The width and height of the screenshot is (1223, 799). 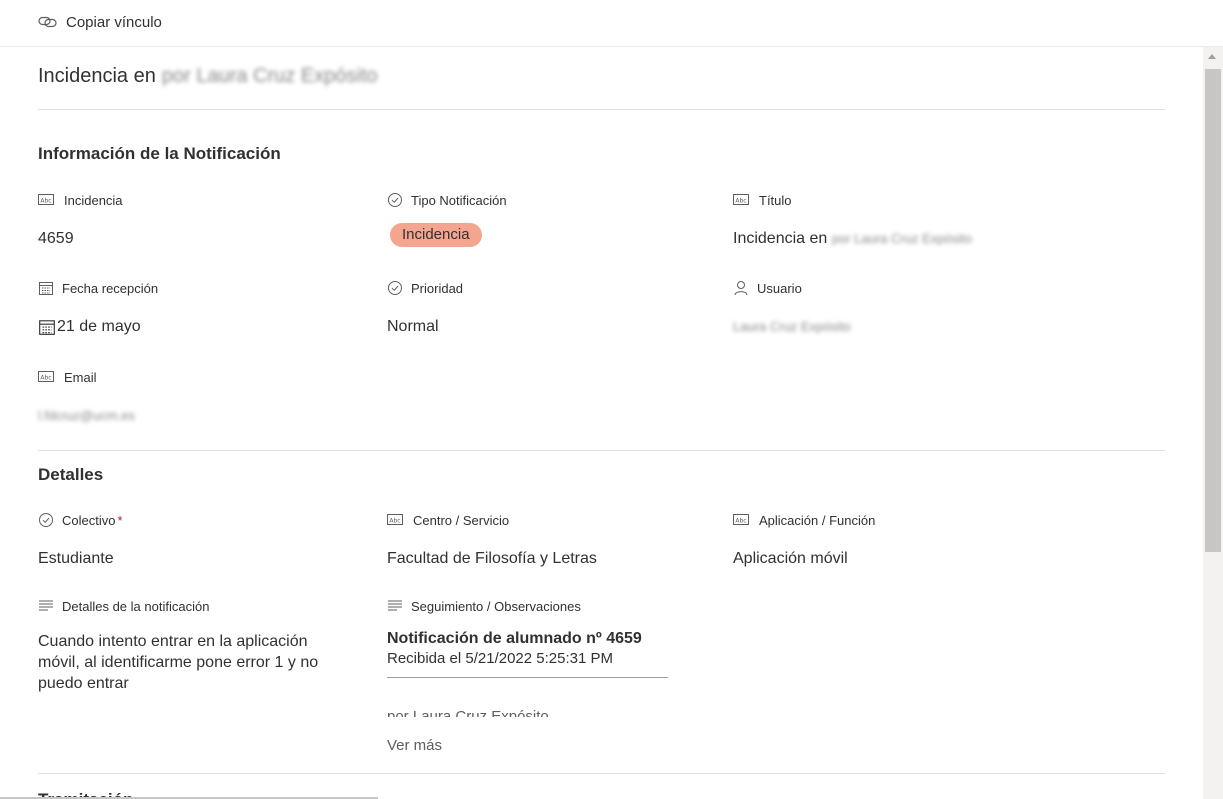 I want to click on field-incidencia-label: Incidencia, so click(x=93, y=200).